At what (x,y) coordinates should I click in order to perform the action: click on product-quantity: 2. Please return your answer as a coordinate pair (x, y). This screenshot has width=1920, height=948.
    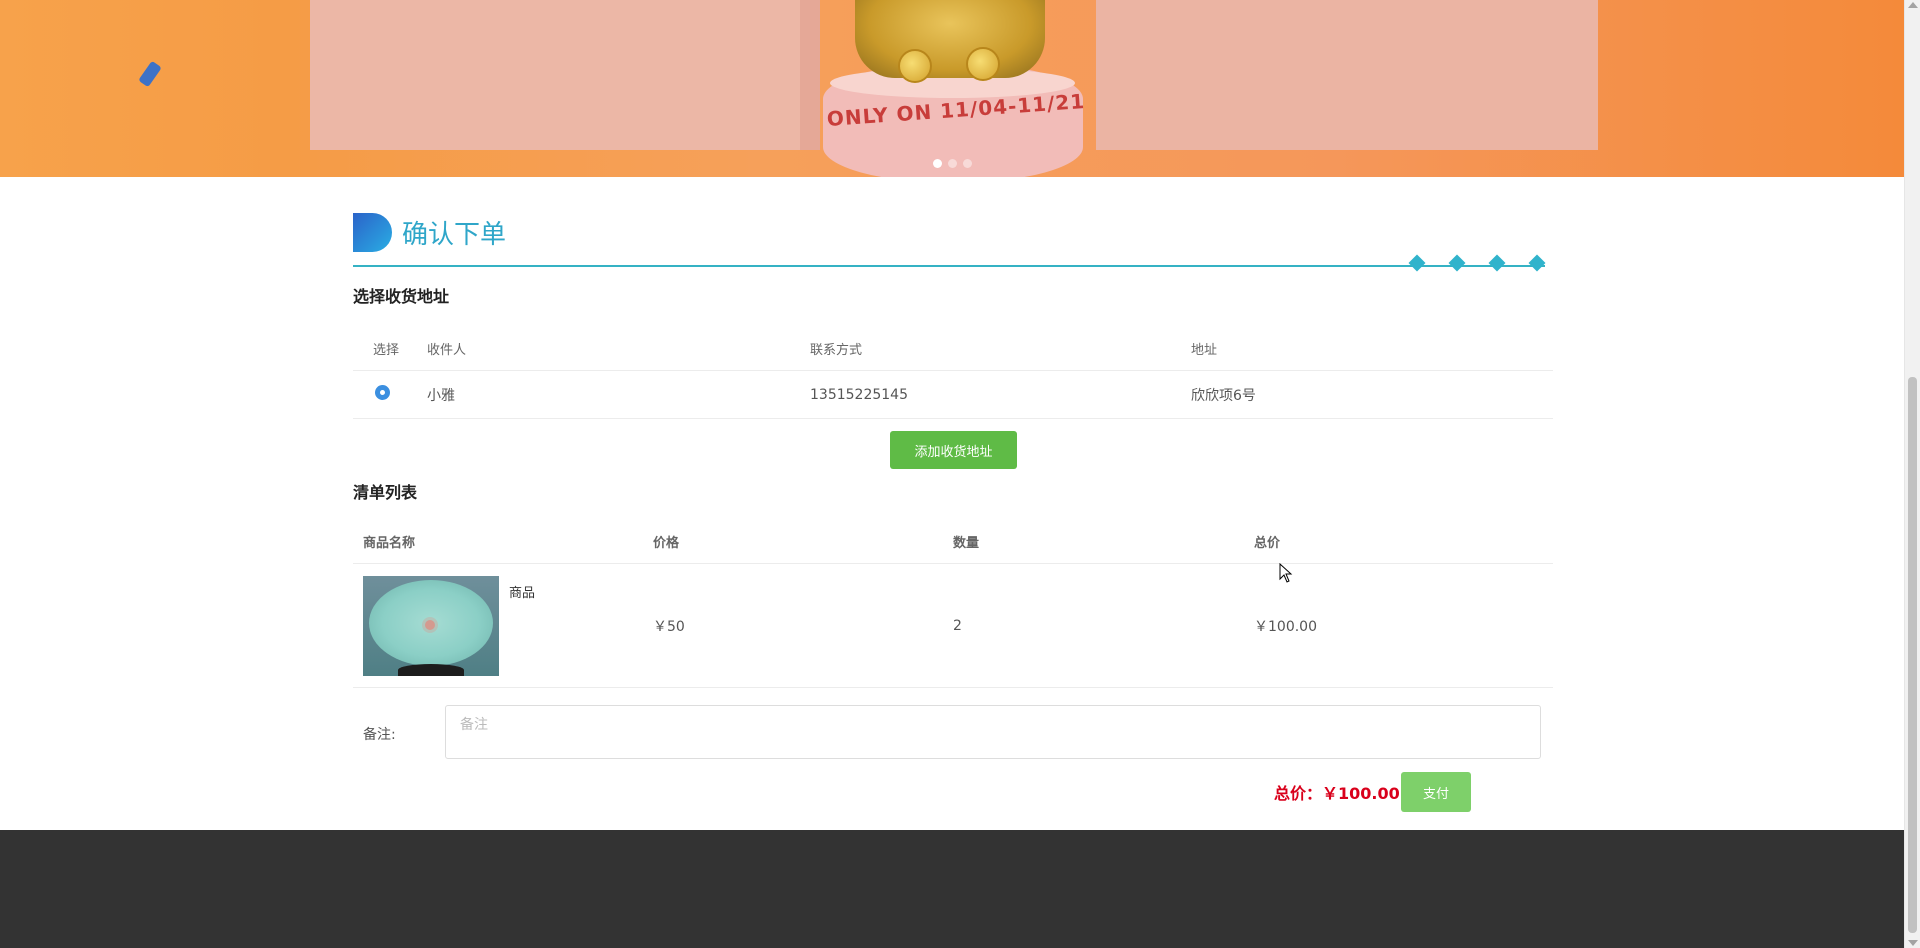
    Looking at the image, I should click on (957, 625).